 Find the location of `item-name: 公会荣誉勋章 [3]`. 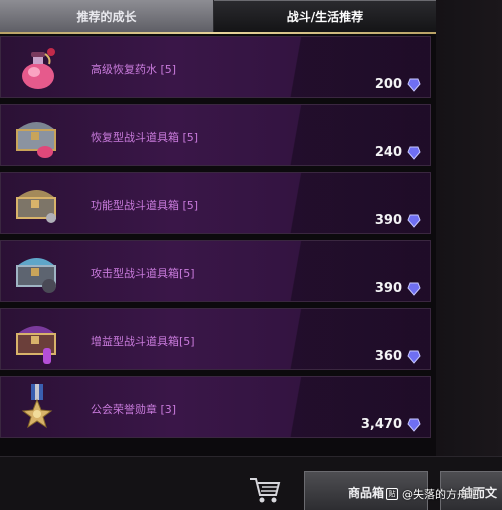

item-name: 公会荣誉勋章 [3] is located at coordinates (134, 409).